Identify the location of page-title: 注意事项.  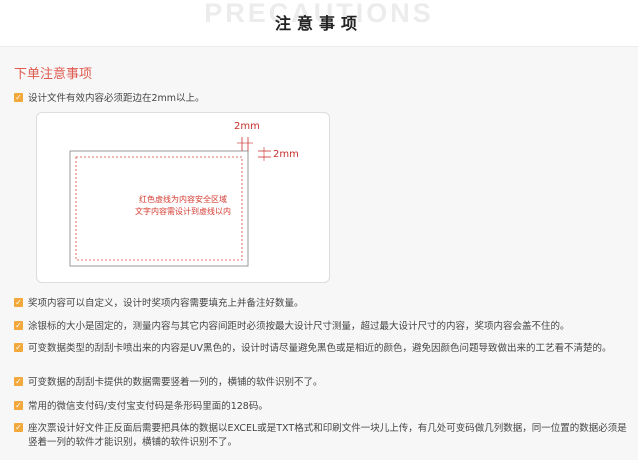
(318, 23).